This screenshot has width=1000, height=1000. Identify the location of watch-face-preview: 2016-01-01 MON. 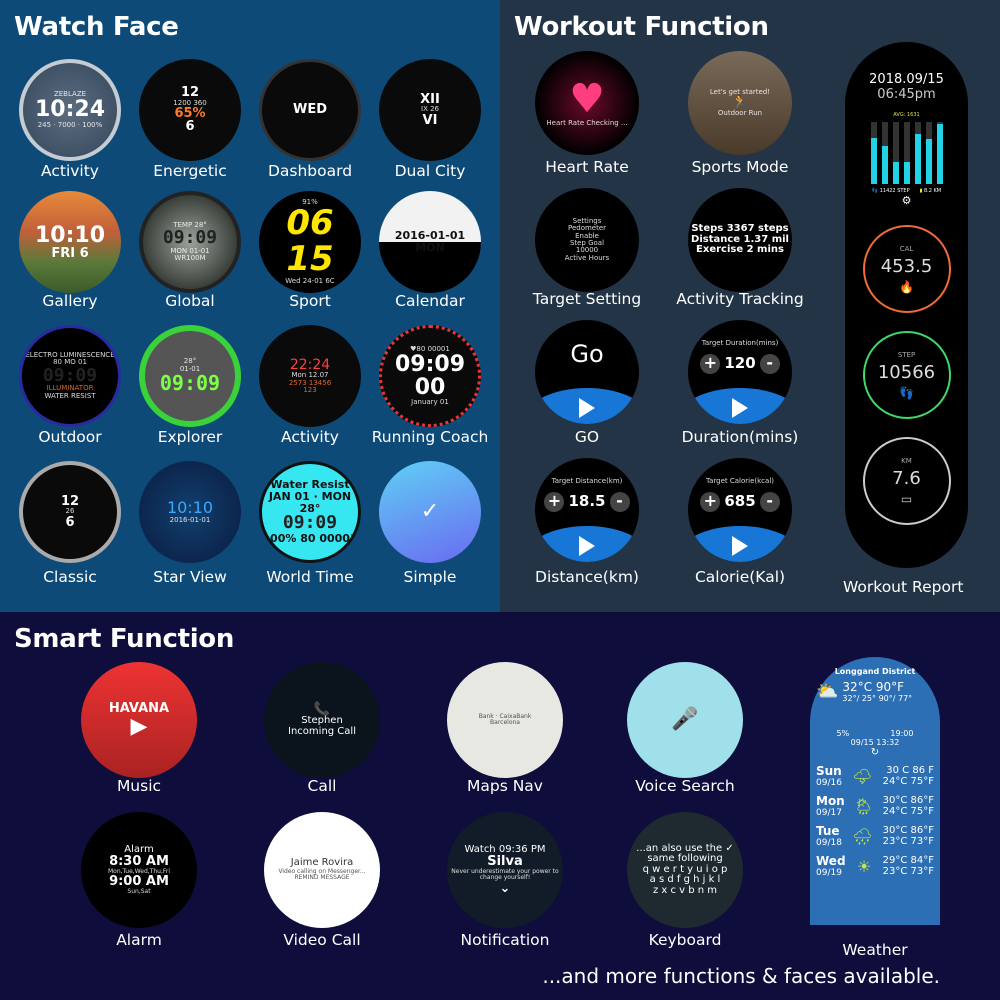
(430, 242).